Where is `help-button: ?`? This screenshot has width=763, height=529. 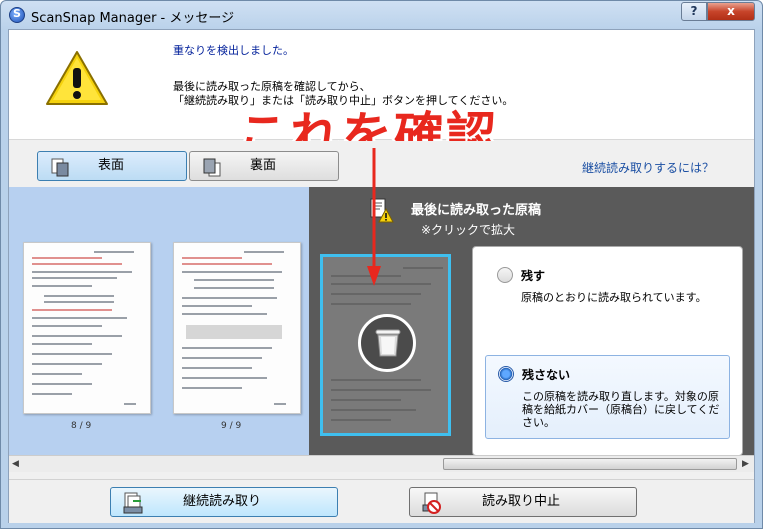 help-button: ? is located at coordinates (694, 11).